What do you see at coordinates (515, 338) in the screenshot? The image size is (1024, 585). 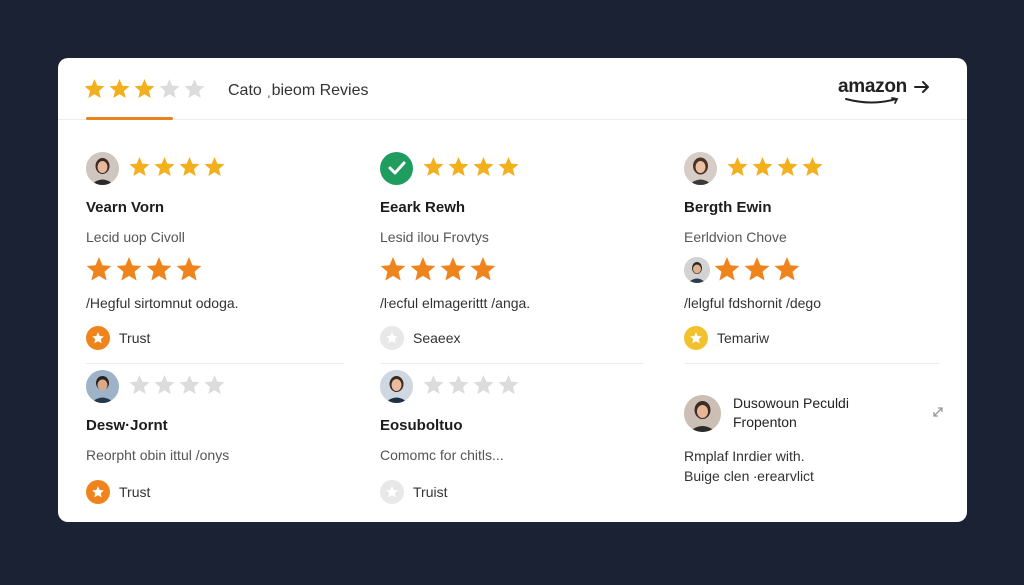 I see `status-badge: Seaeex` at bounding box center [515, 338].